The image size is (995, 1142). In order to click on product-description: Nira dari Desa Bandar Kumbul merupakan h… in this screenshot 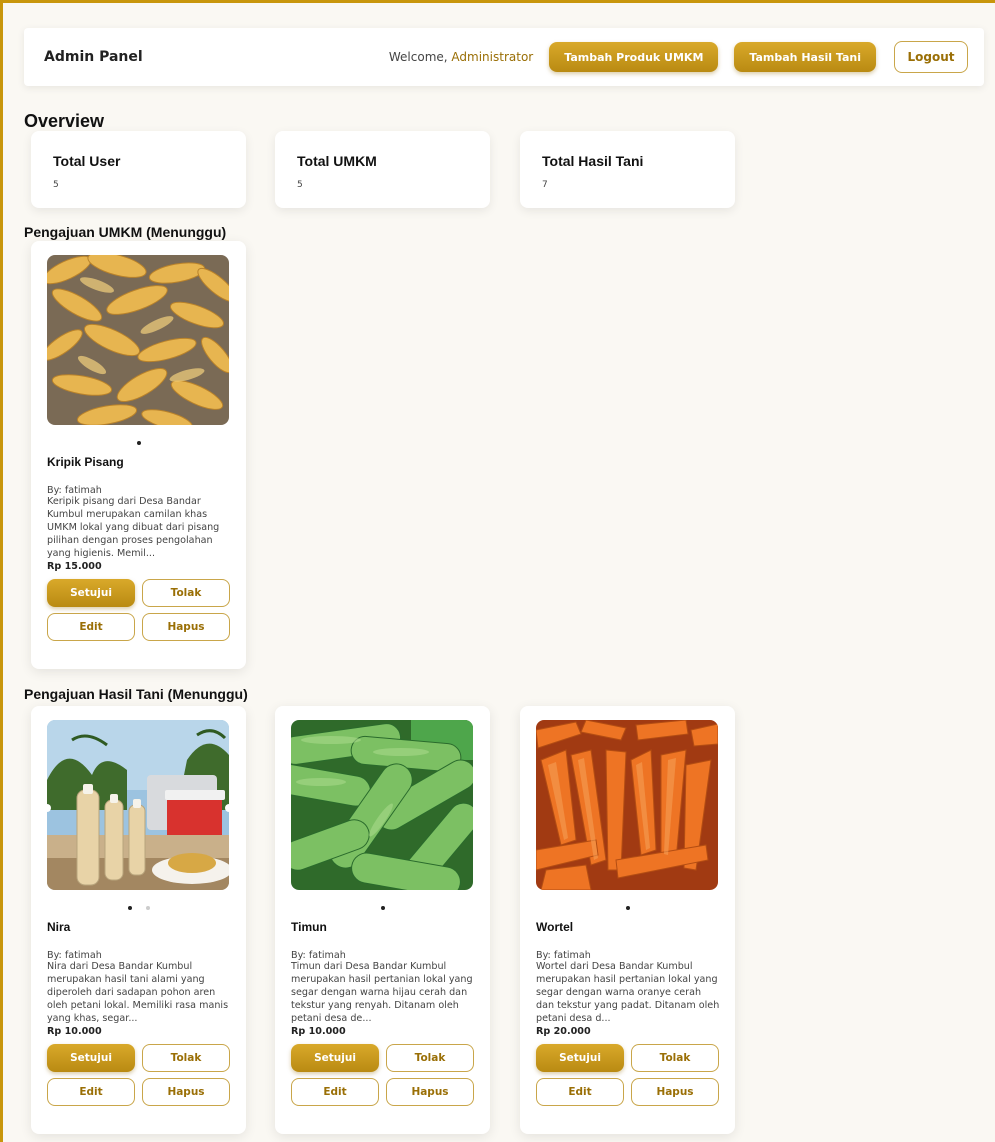, I will do `click(138, 992)`.